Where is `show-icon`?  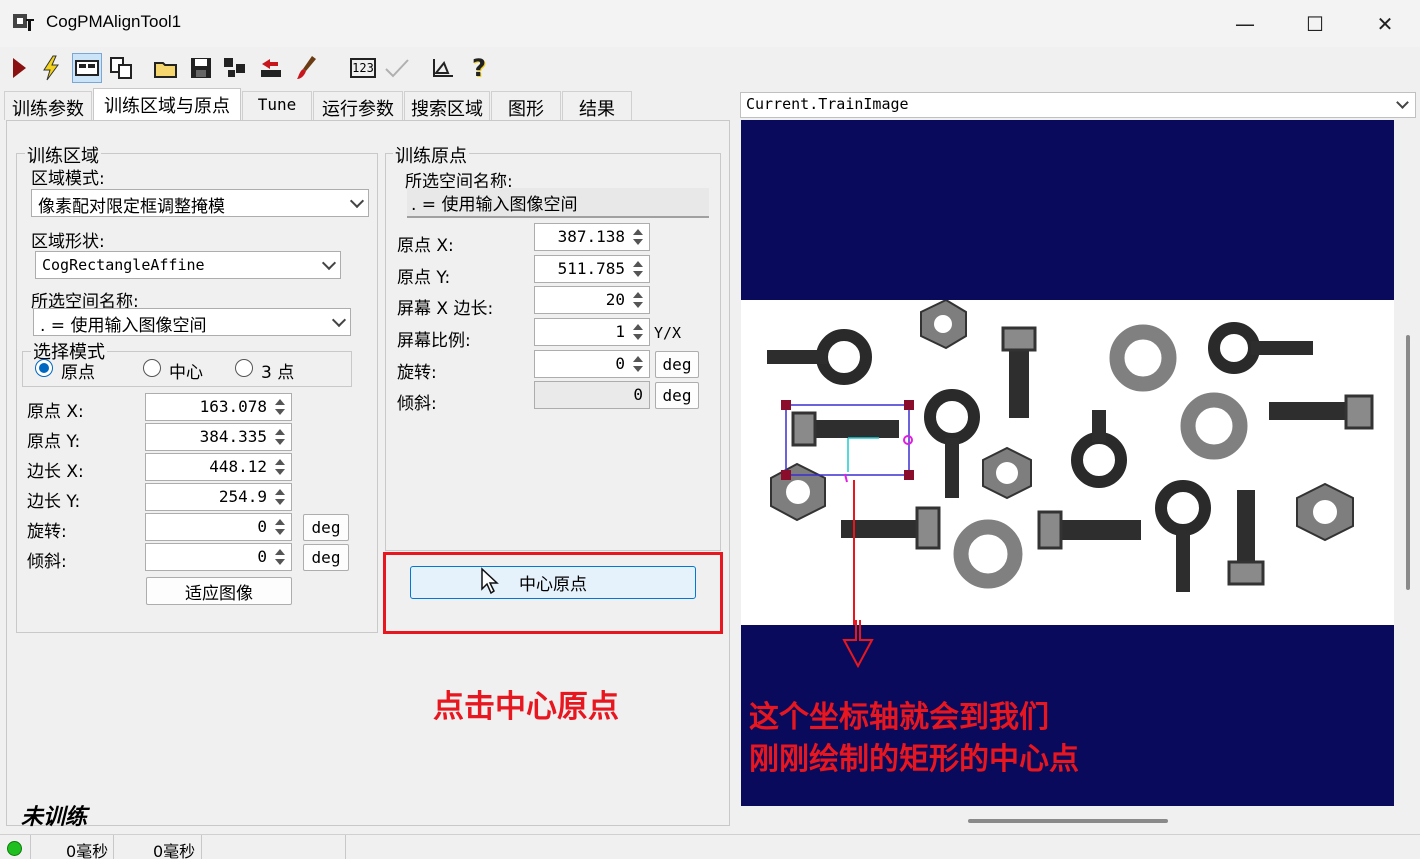 show-icon is located at coordinates (87, 68).